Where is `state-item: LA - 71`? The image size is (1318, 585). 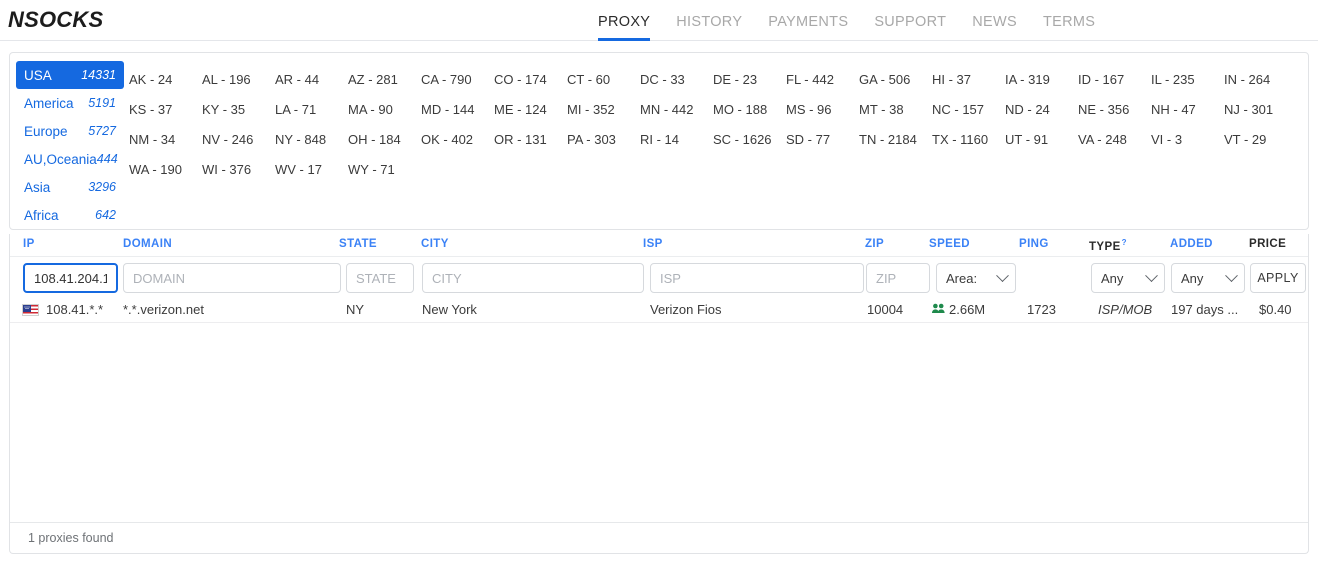
state-item: LA - 71 is located at coordinates (311, 110).